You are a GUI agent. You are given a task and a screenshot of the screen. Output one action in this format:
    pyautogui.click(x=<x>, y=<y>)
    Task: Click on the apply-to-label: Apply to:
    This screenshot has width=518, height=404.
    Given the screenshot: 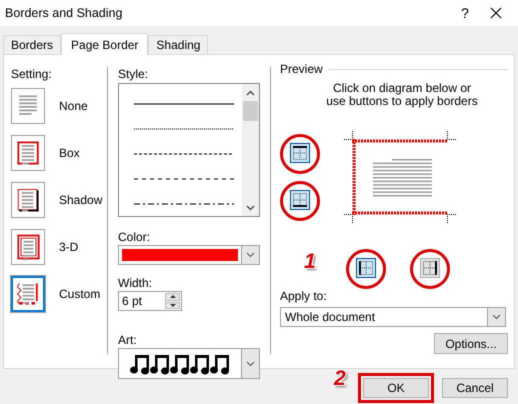 What is the action you would take?
    pyautogui.click(x=304, y=296)
    